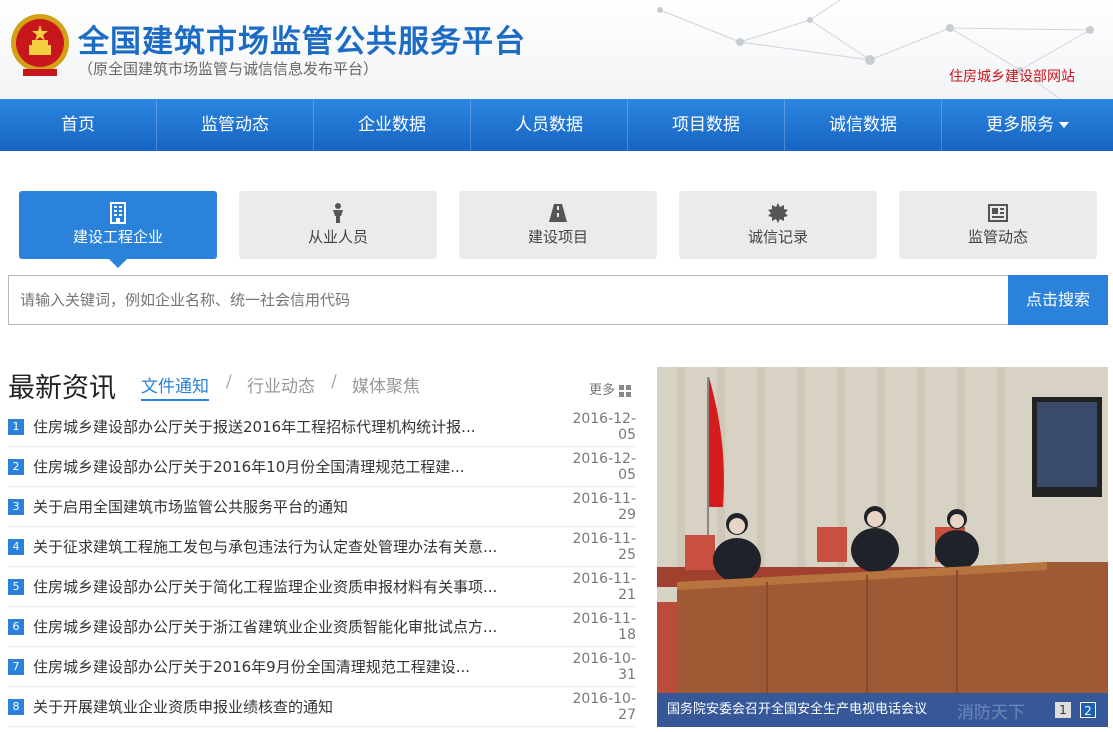  I want to click on news-number-badge: 7, so click(16, 666).